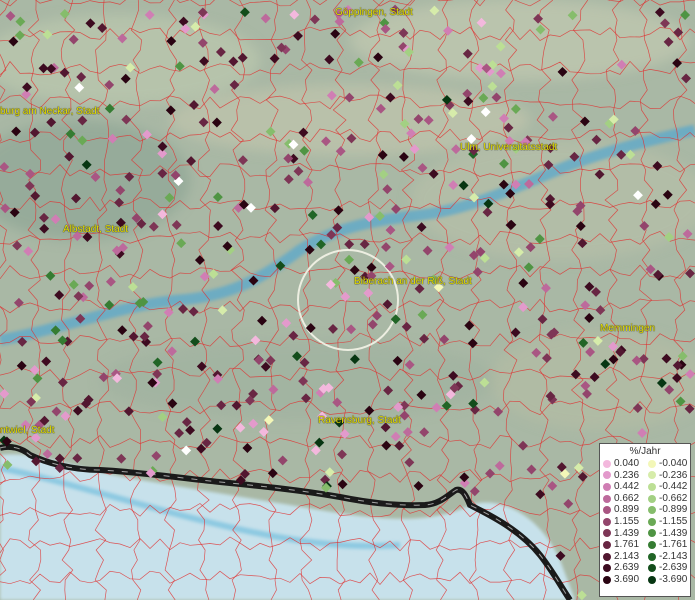  I want to click on legend-value: 1.439, so click(627, 533).